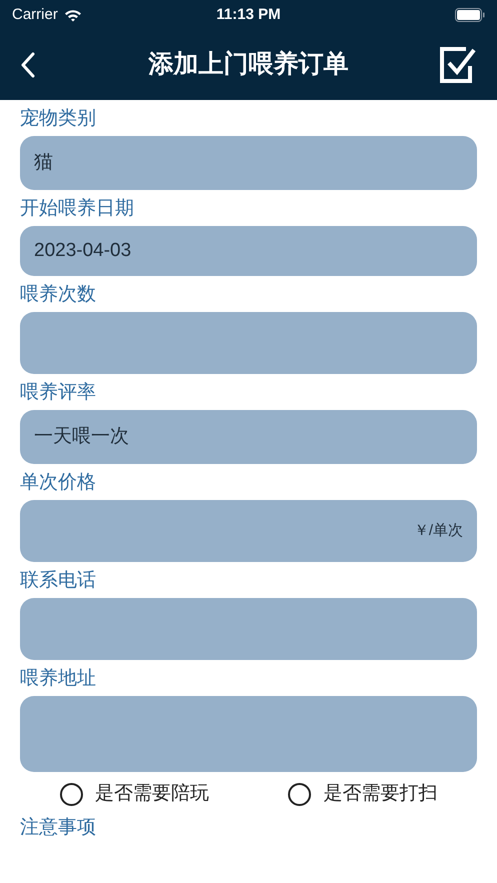  I want to click on radio-option: 是否需要陪玩, so click(134, 794).